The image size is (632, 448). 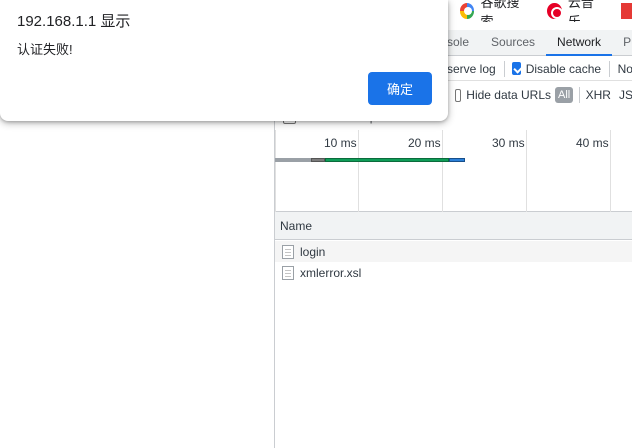 I want to click on table-row: login, so click(x=453, y=251).